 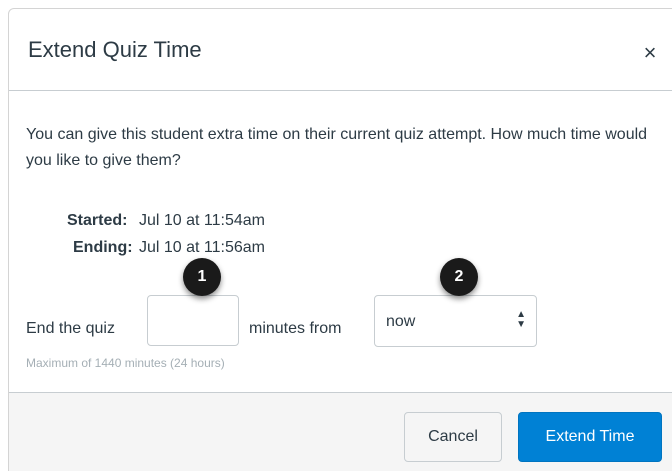 What do you see at coordinates (340, 222) in the screenshot?
I see `started-row: Started: Jul 10 at 11:54am` at bounding box center [340, 222].